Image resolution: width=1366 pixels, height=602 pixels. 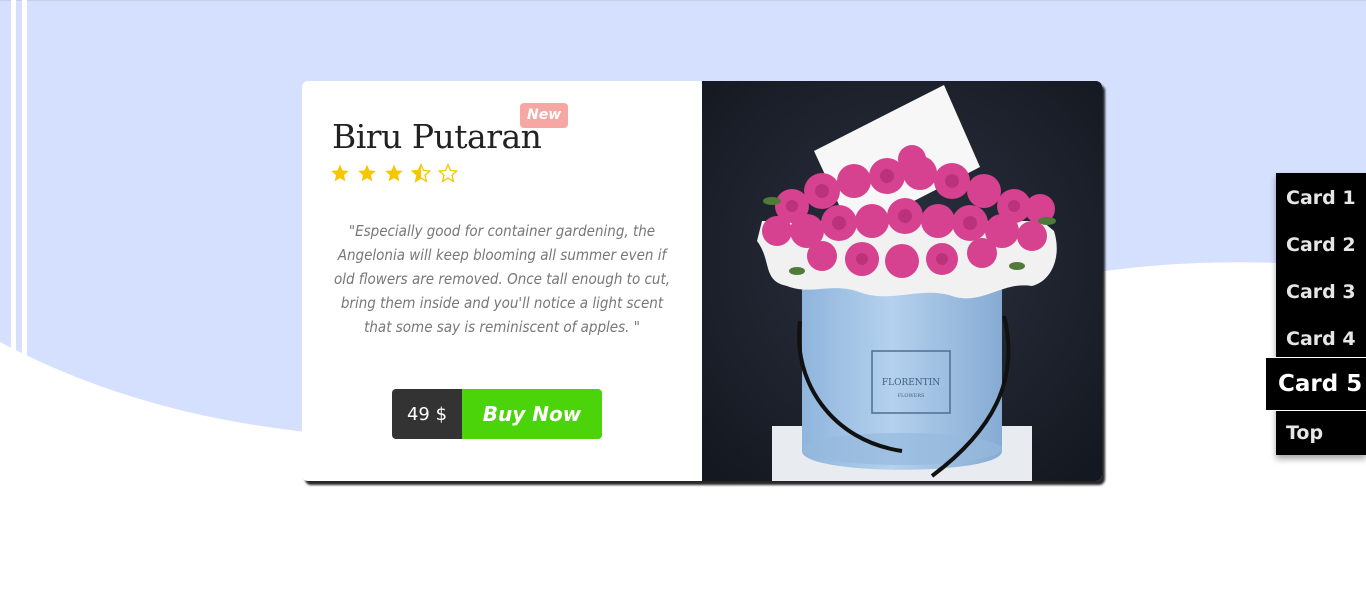 I want to click on card-title: Biru Putaran, so click(x=437, y=136).